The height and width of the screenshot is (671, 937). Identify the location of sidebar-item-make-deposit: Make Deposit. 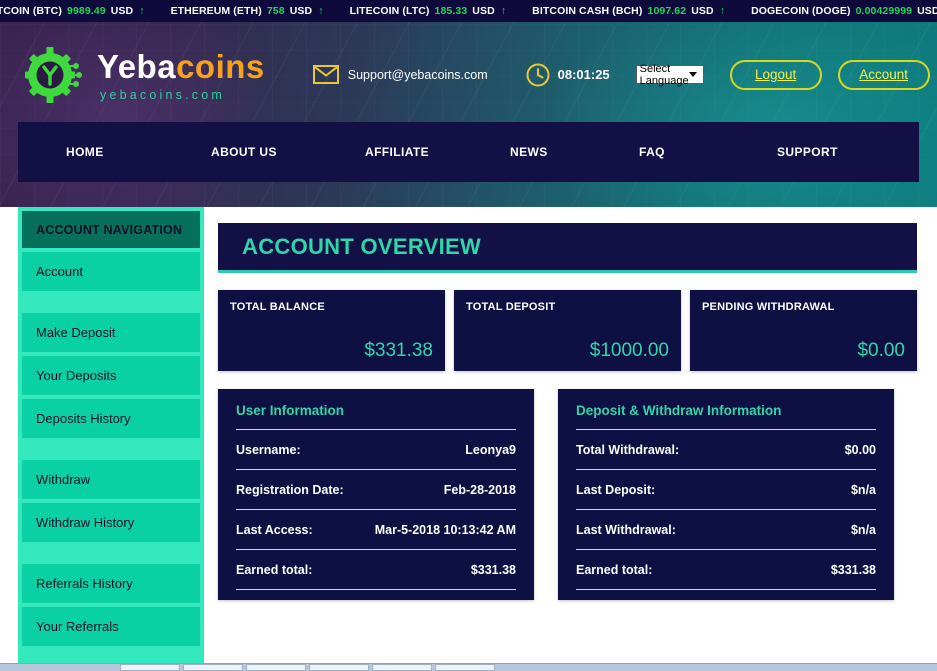
(111, 332).